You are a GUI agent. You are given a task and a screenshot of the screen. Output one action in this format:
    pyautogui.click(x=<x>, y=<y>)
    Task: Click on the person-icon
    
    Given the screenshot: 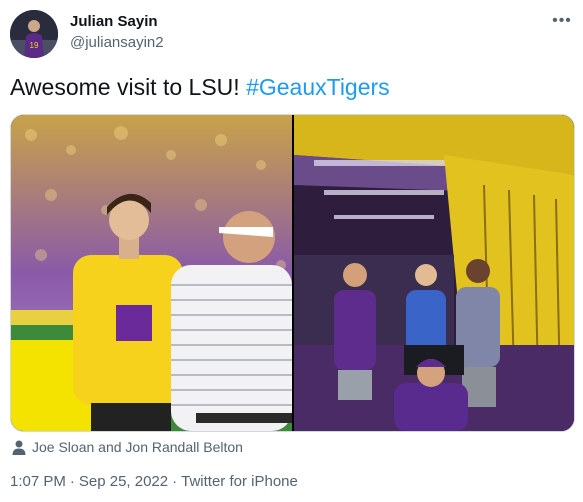 What is the action you would take?
    pyautogui.click(x=19, y=447)
    